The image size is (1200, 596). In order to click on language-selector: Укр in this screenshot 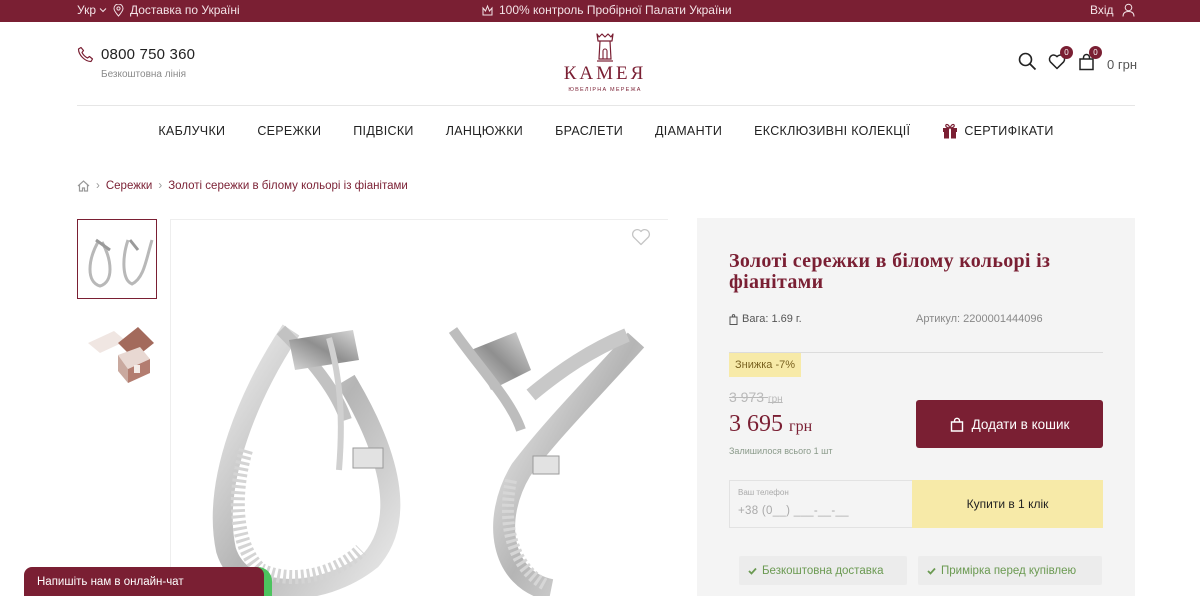, I will do `click(92, 10)`.